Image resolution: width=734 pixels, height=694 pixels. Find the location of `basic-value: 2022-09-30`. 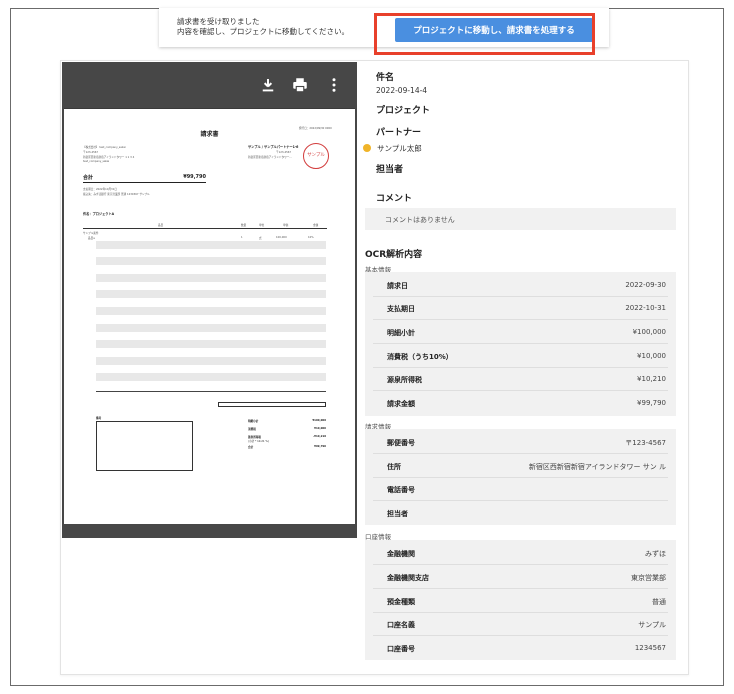

basic-value: 2022-09-30 is located at coordinates (645, 285).